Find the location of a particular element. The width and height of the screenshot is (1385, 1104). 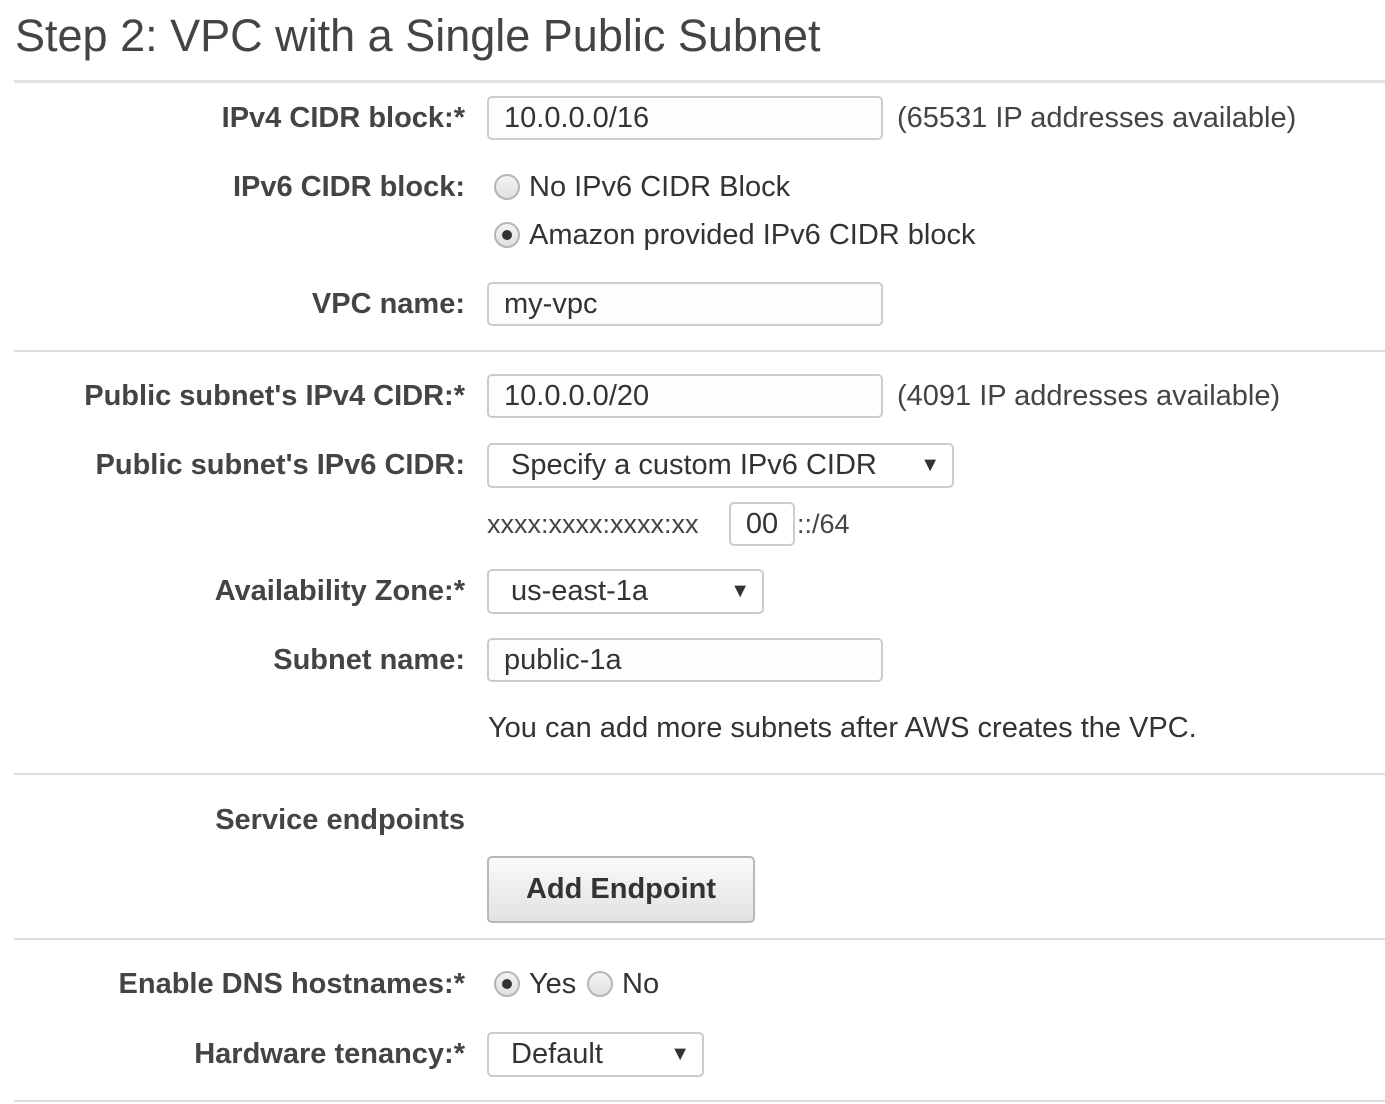

ipv4-cidr-input is located at coordinates (685, 118).